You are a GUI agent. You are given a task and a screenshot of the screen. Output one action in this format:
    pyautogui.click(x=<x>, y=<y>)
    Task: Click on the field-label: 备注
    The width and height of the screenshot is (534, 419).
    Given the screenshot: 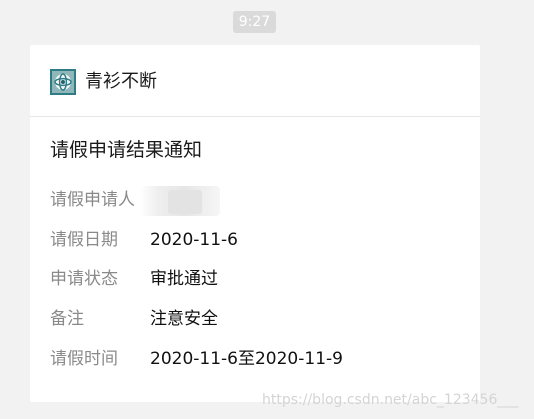 What is the action you would take?
    pyautogui.click(x=67, y=319)
    